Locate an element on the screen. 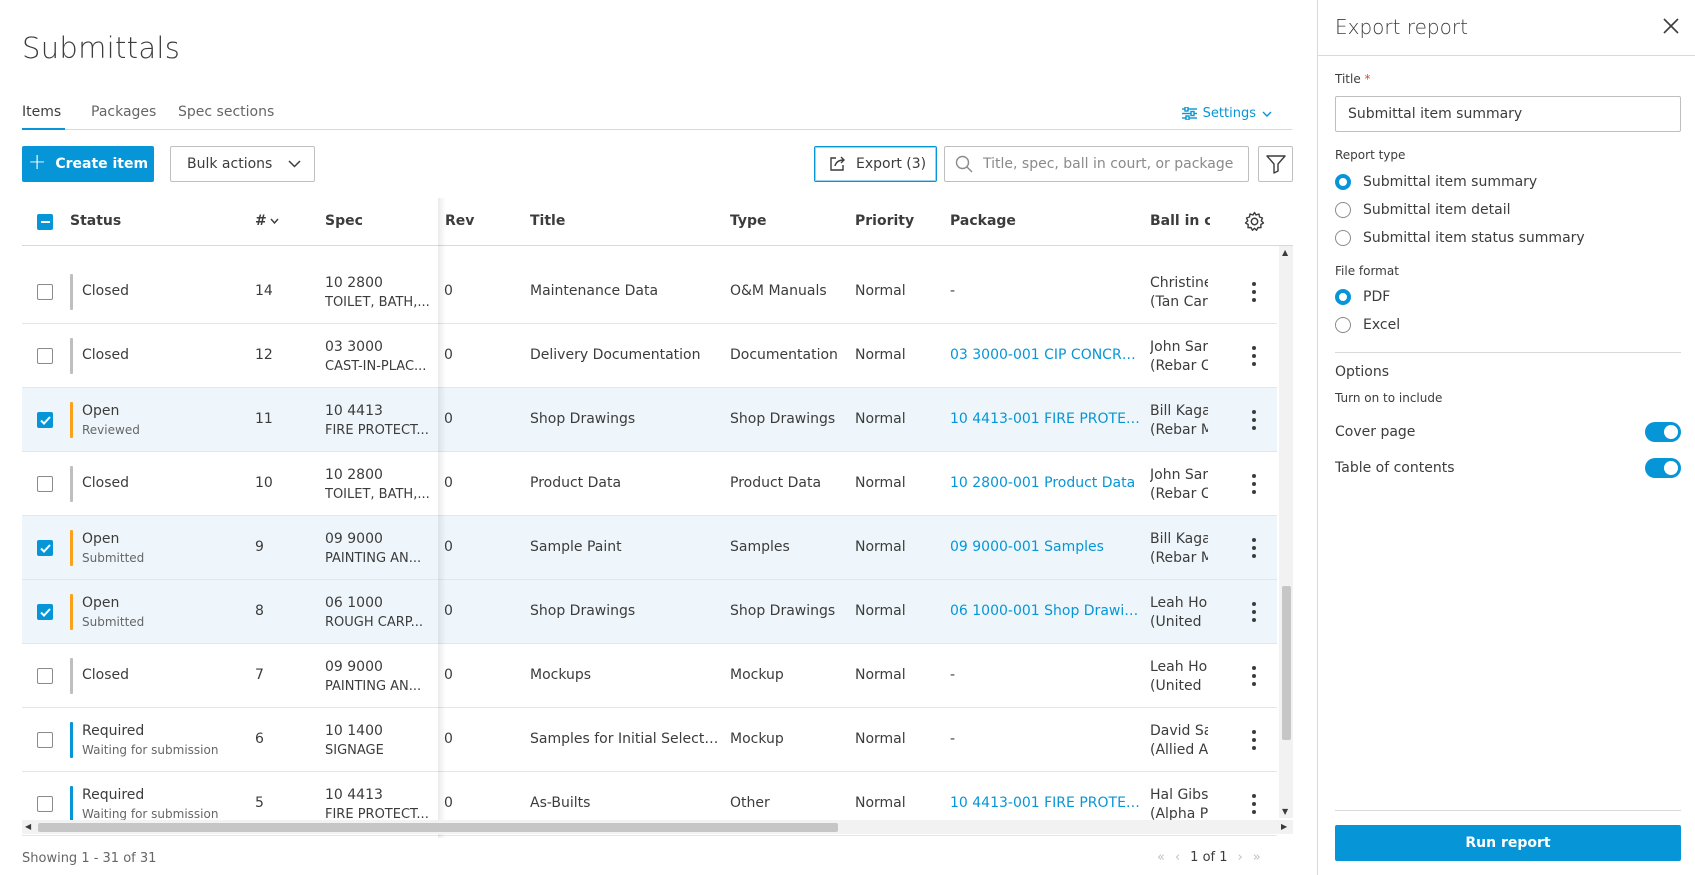 The width and height of the screenshot is (1695, 875). close-icon is located at coordinates (1671, 26).